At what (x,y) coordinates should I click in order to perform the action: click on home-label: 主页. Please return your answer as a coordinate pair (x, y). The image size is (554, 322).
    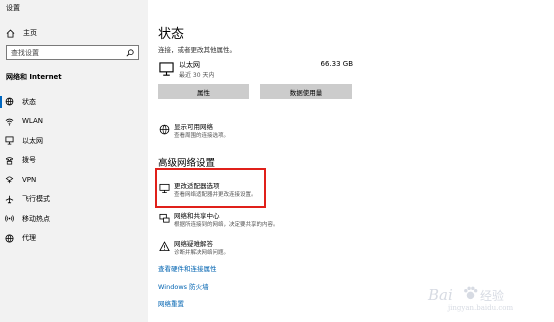
    Looking at the image, I should click on (30, 33).